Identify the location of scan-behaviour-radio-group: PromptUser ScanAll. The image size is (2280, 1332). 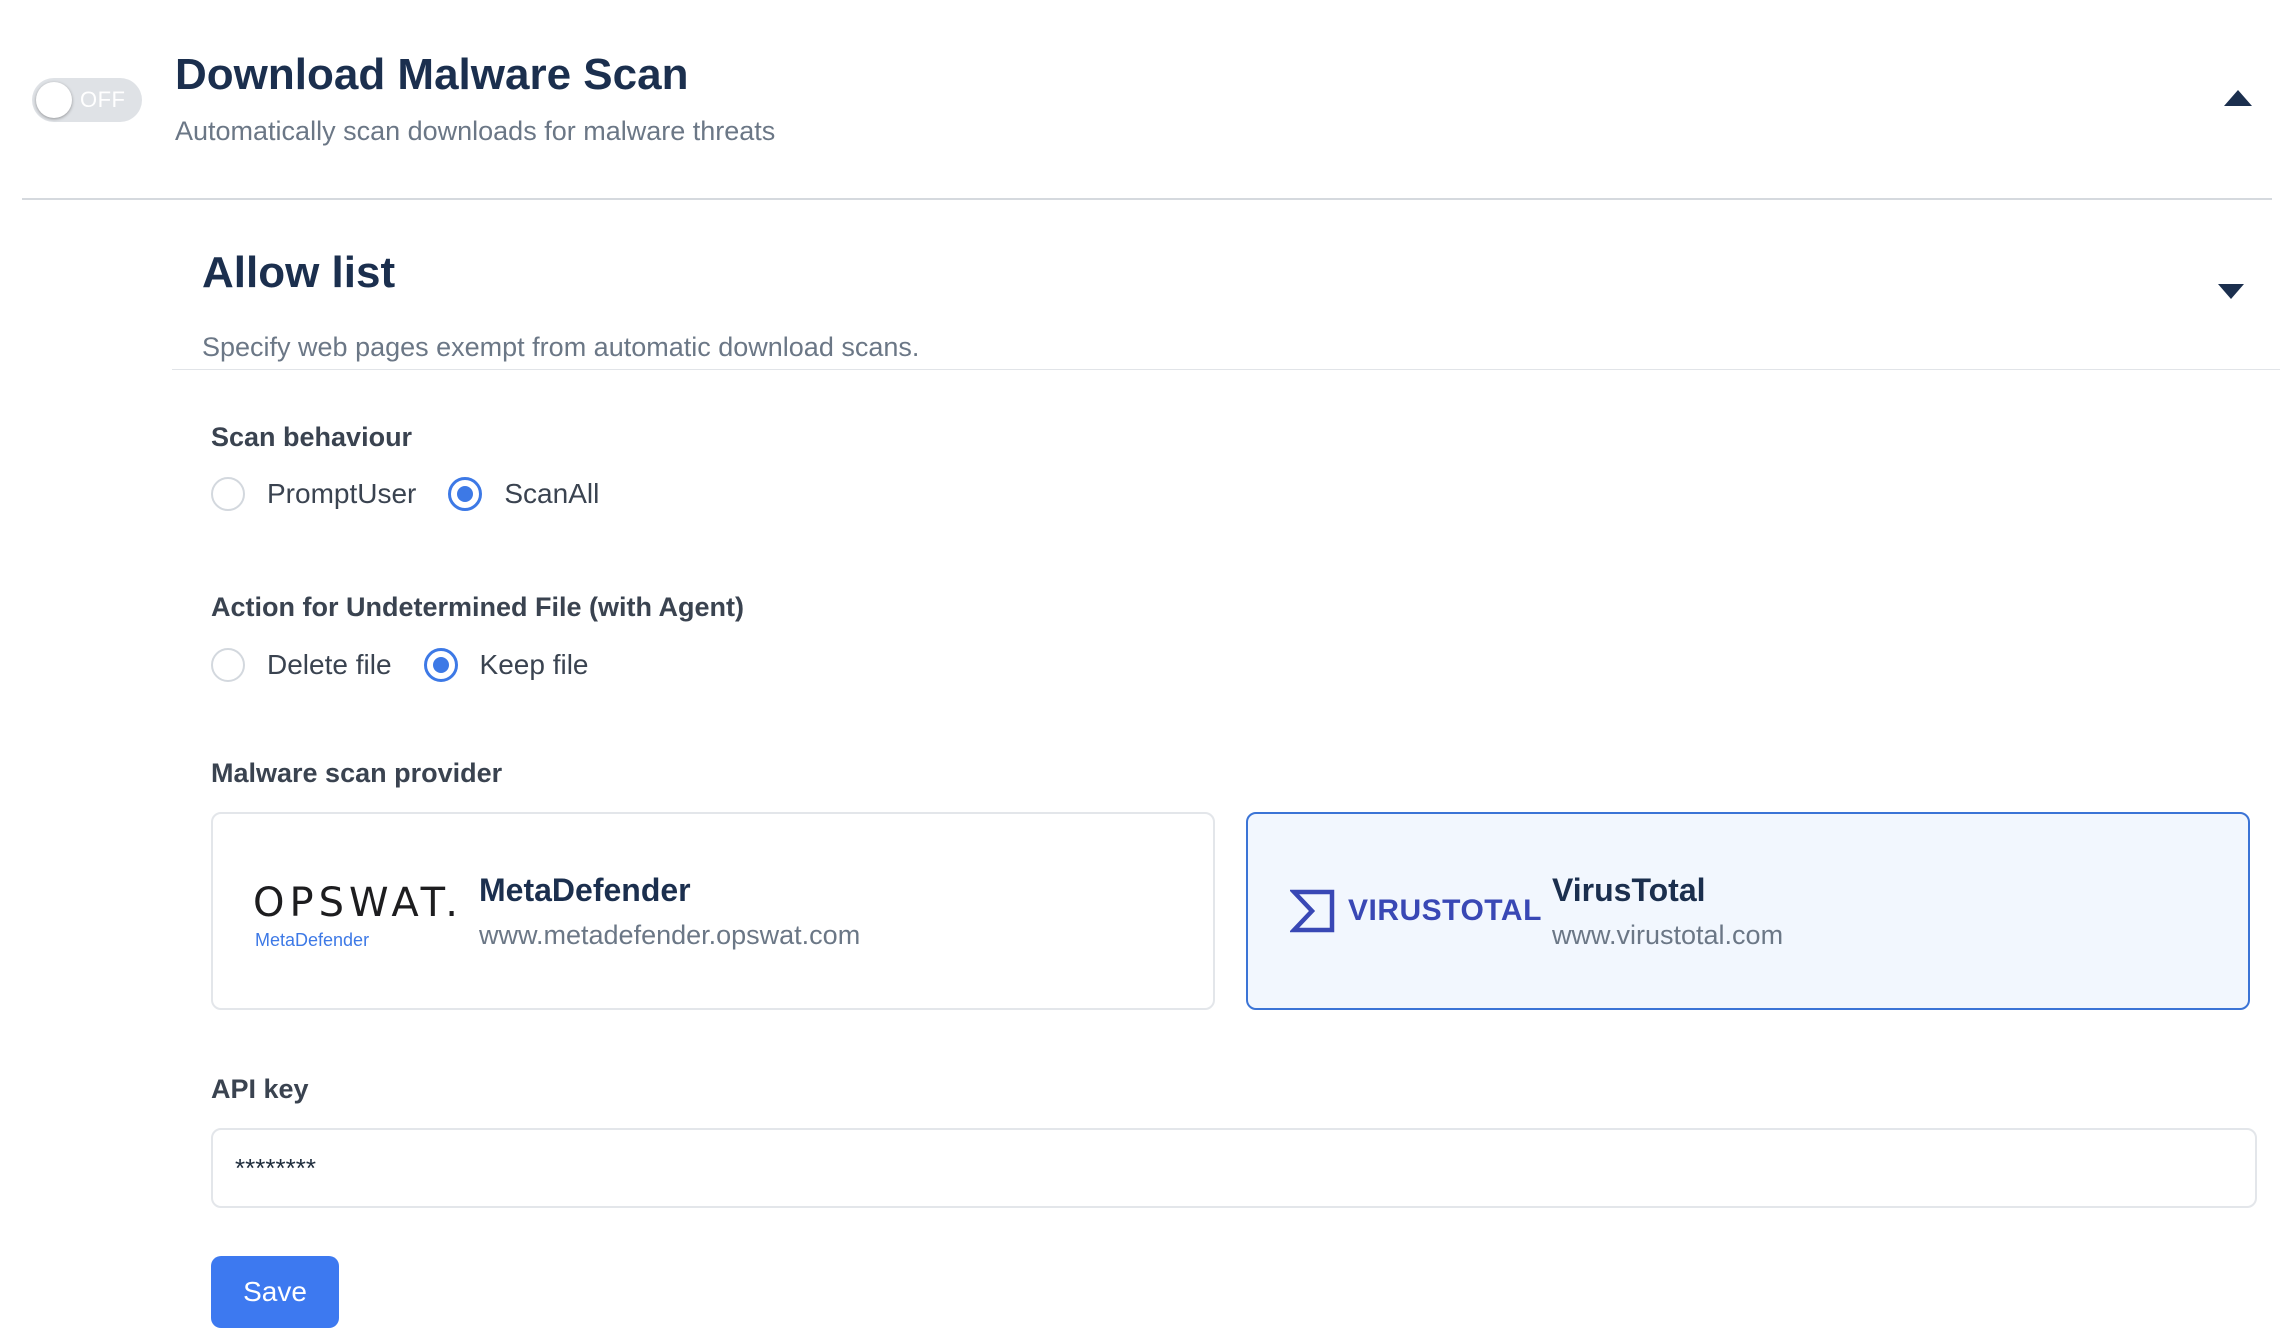
(421, 494).